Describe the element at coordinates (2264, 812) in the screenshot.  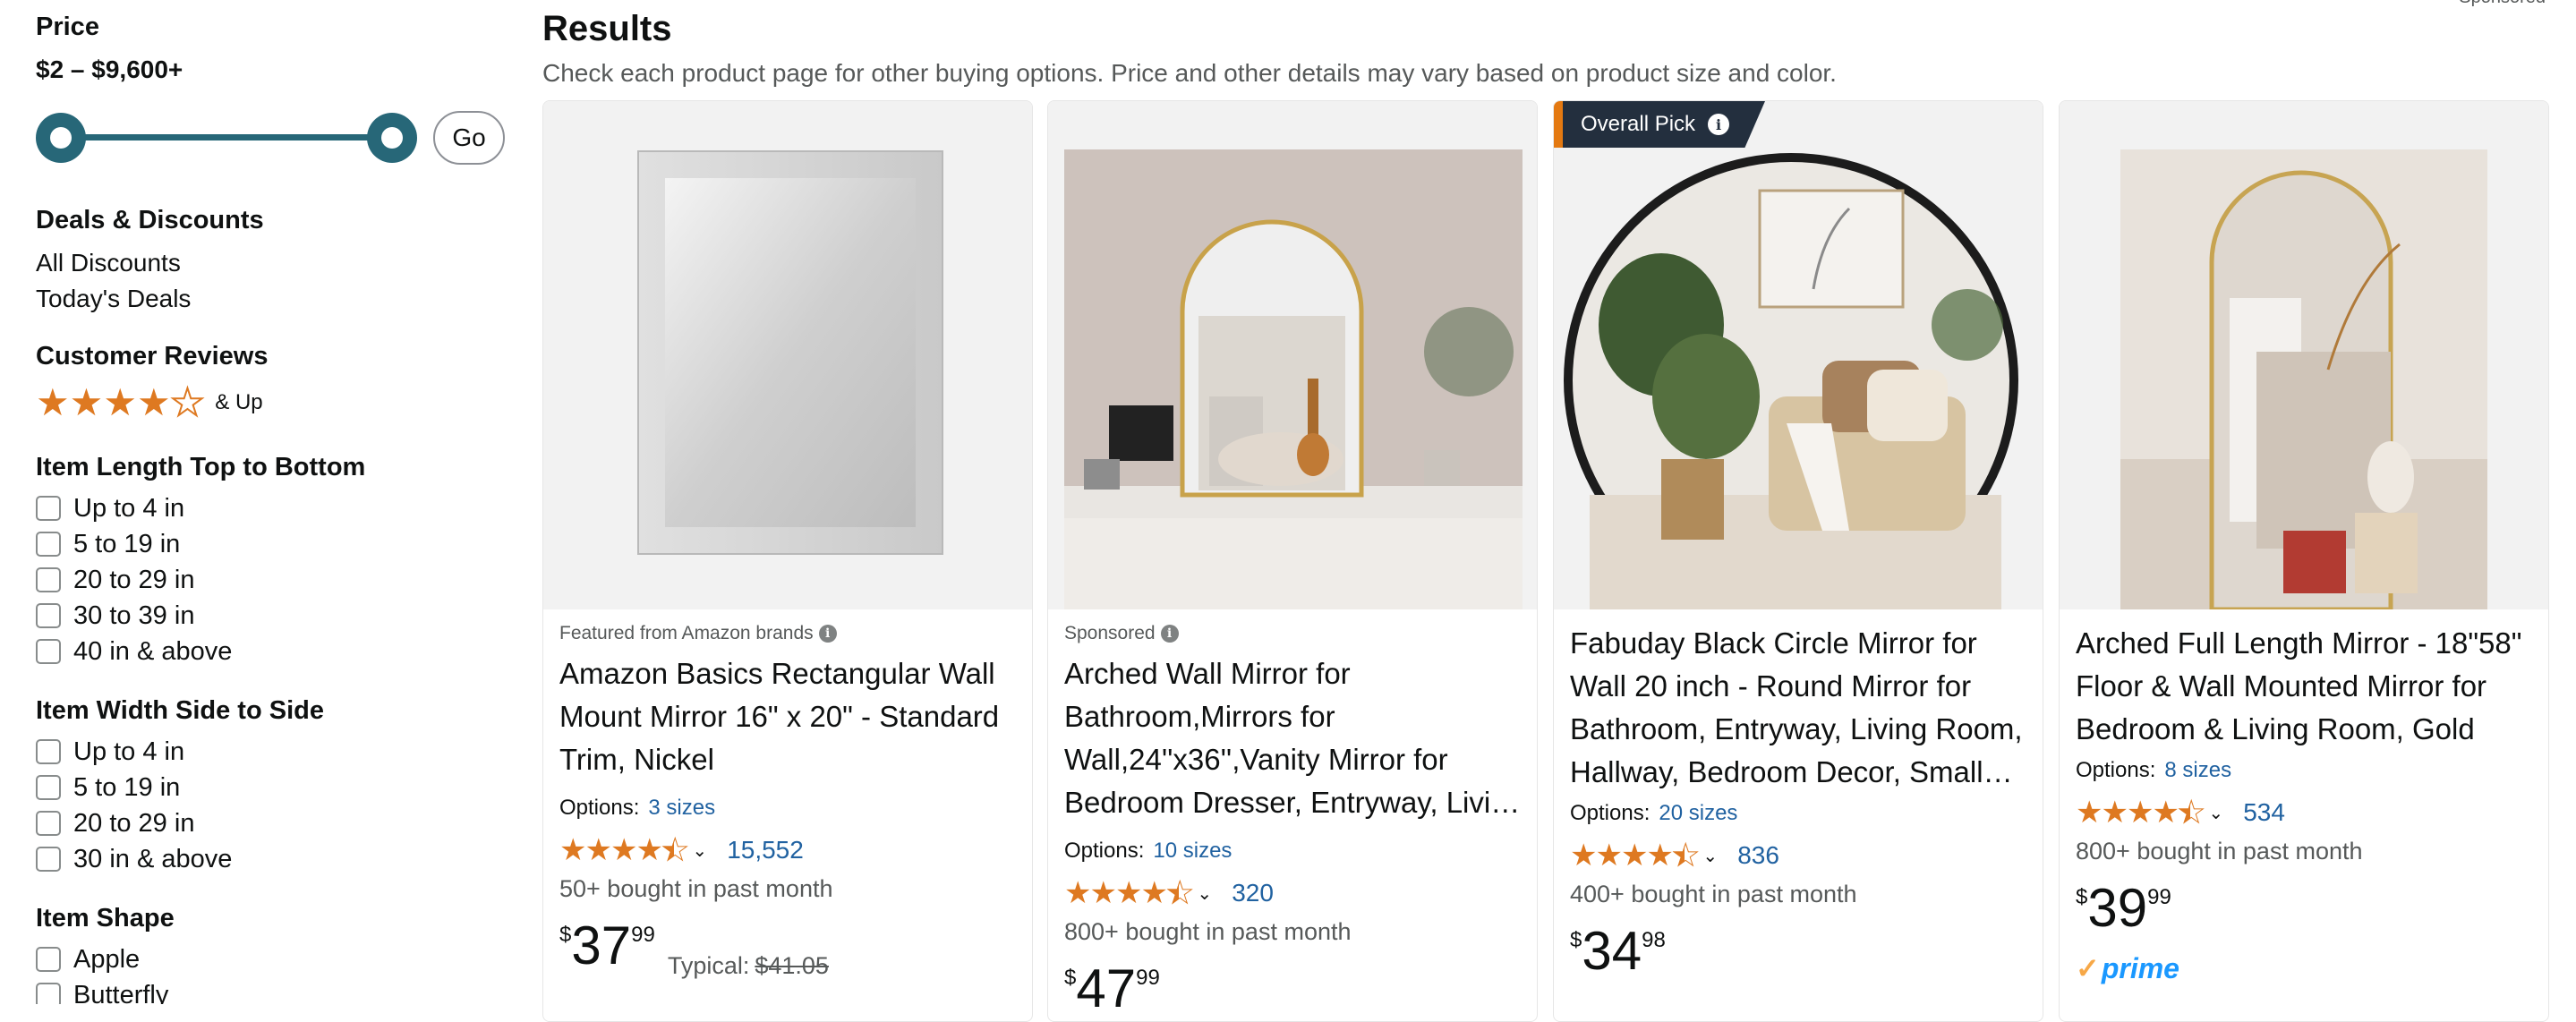
I see `review-count-link: 534` at that location.